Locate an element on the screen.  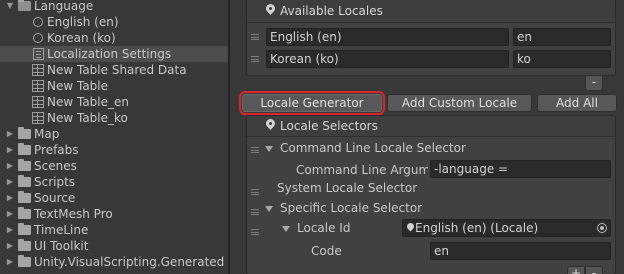
add-selector-button: + is located at coordinates (576, 270).